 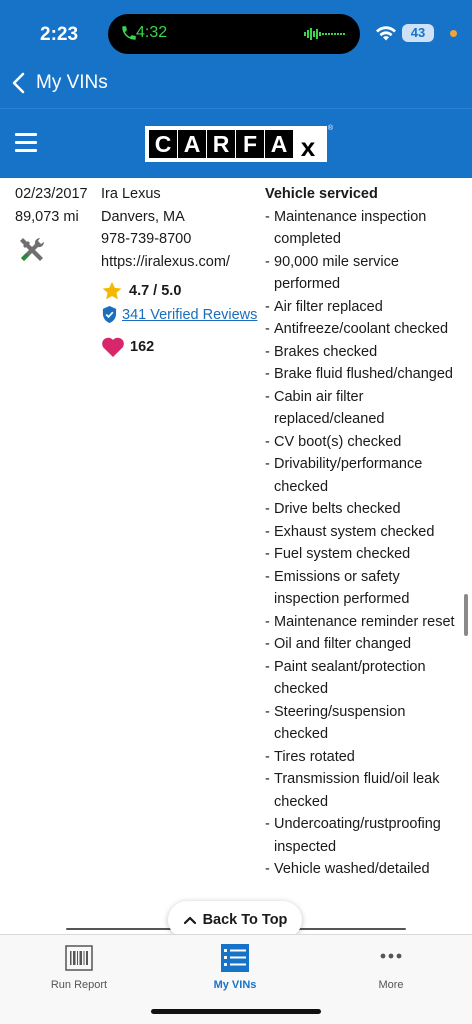 I want to click on tab-run-report: Run Report, so click(x=79, y=967).